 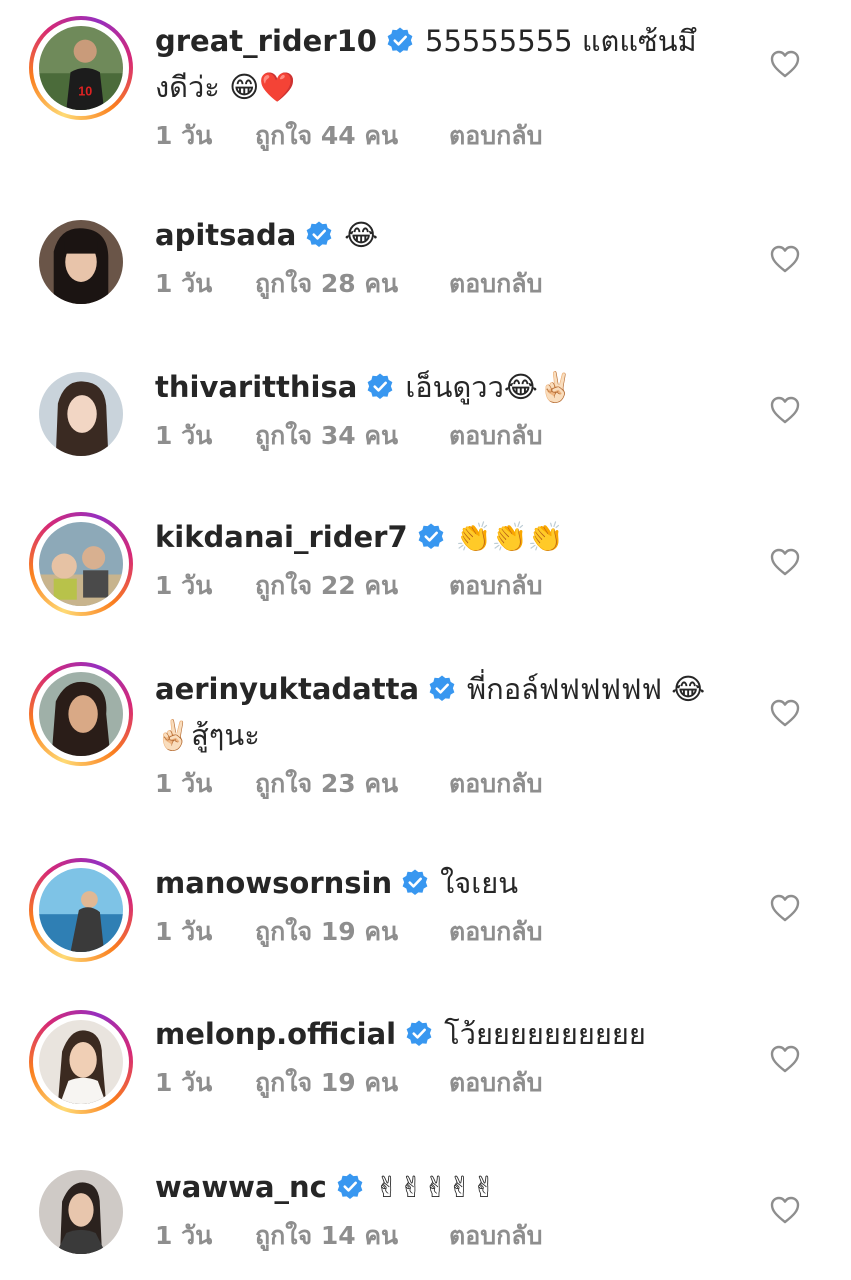 What do you see at coordinates (489, 387) in the screenshot?
I see `comment-text: เอ็นดูวว😂✌🏻` at bounding box center [489, 387].